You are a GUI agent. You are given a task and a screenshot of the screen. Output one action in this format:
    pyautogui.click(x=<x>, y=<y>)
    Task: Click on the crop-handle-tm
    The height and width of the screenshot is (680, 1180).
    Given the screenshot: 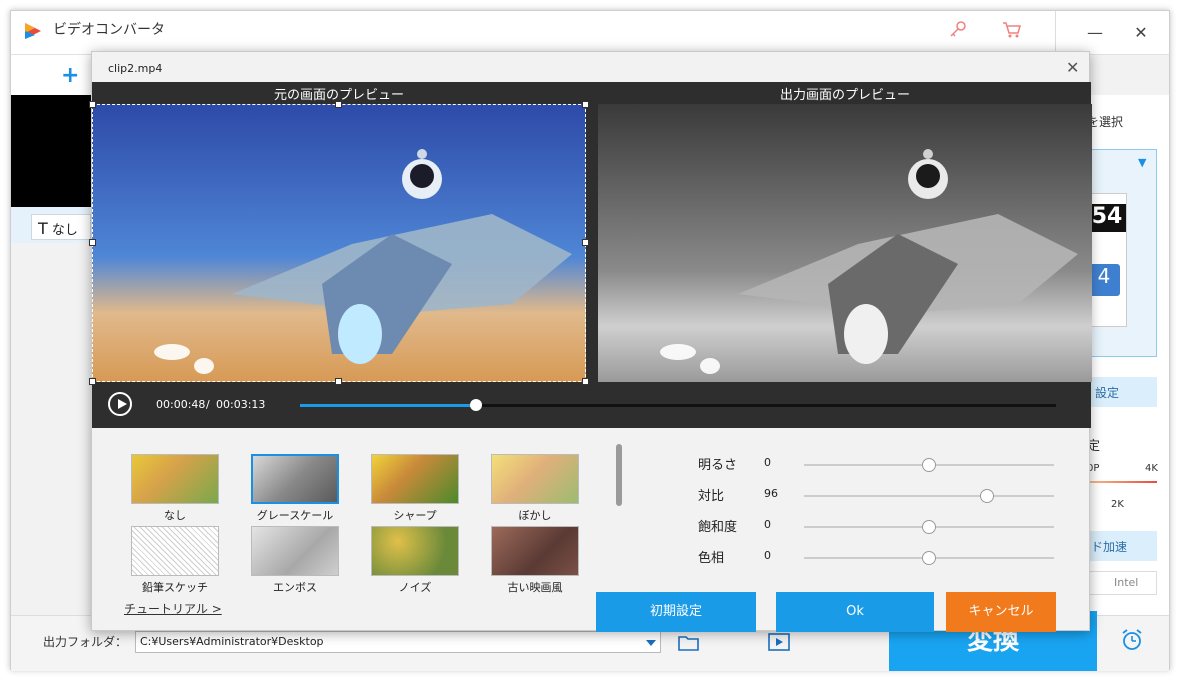 What is the action you would take?
    pyautogui.click(x=338, y=104)
    